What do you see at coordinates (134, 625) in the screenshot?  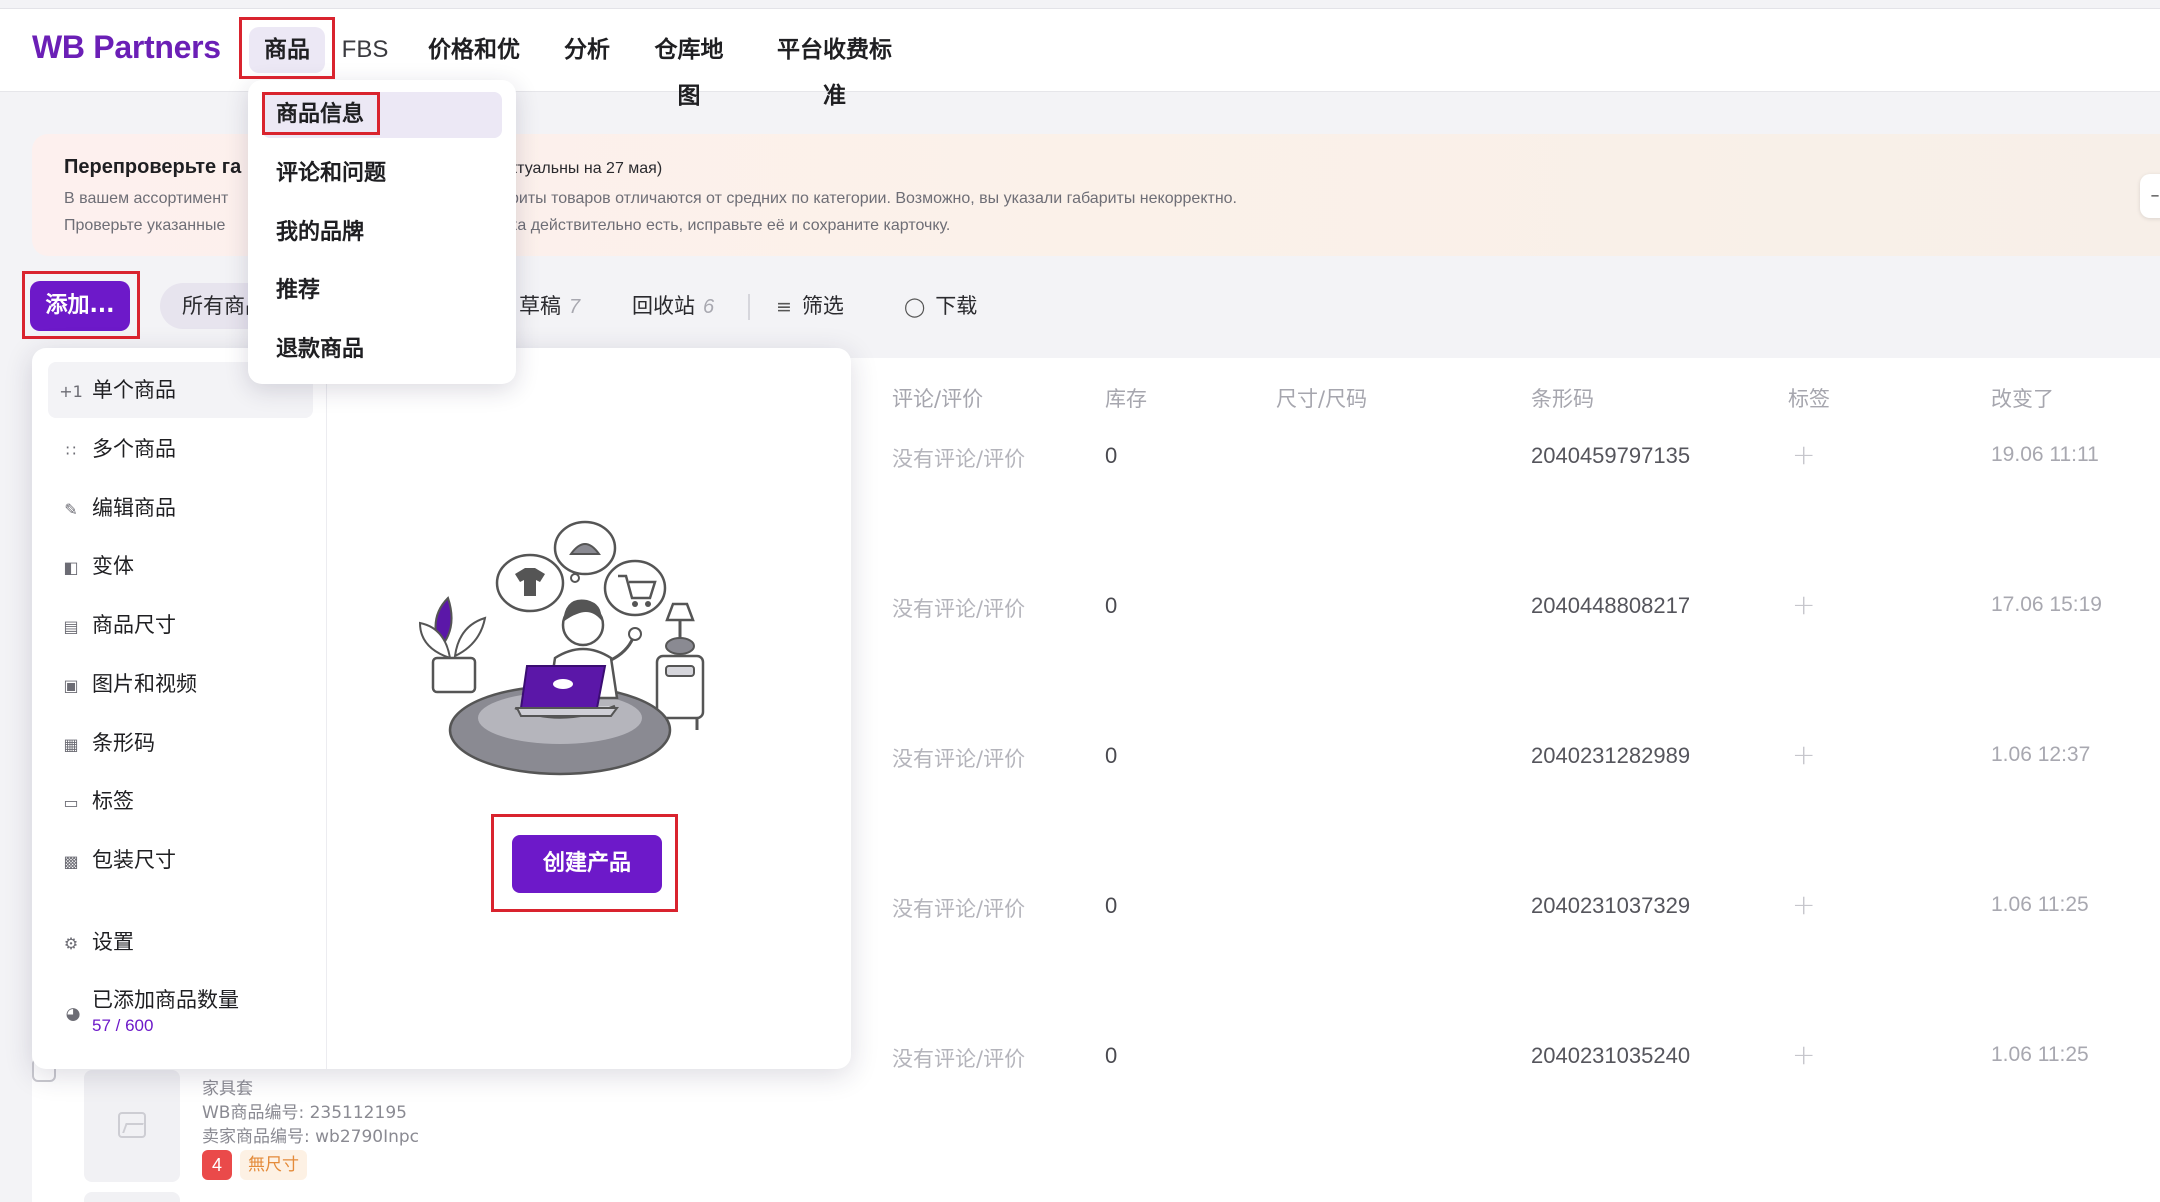 I see `menu-item-label: 商品尺寸` at bounding box center [134, 625].